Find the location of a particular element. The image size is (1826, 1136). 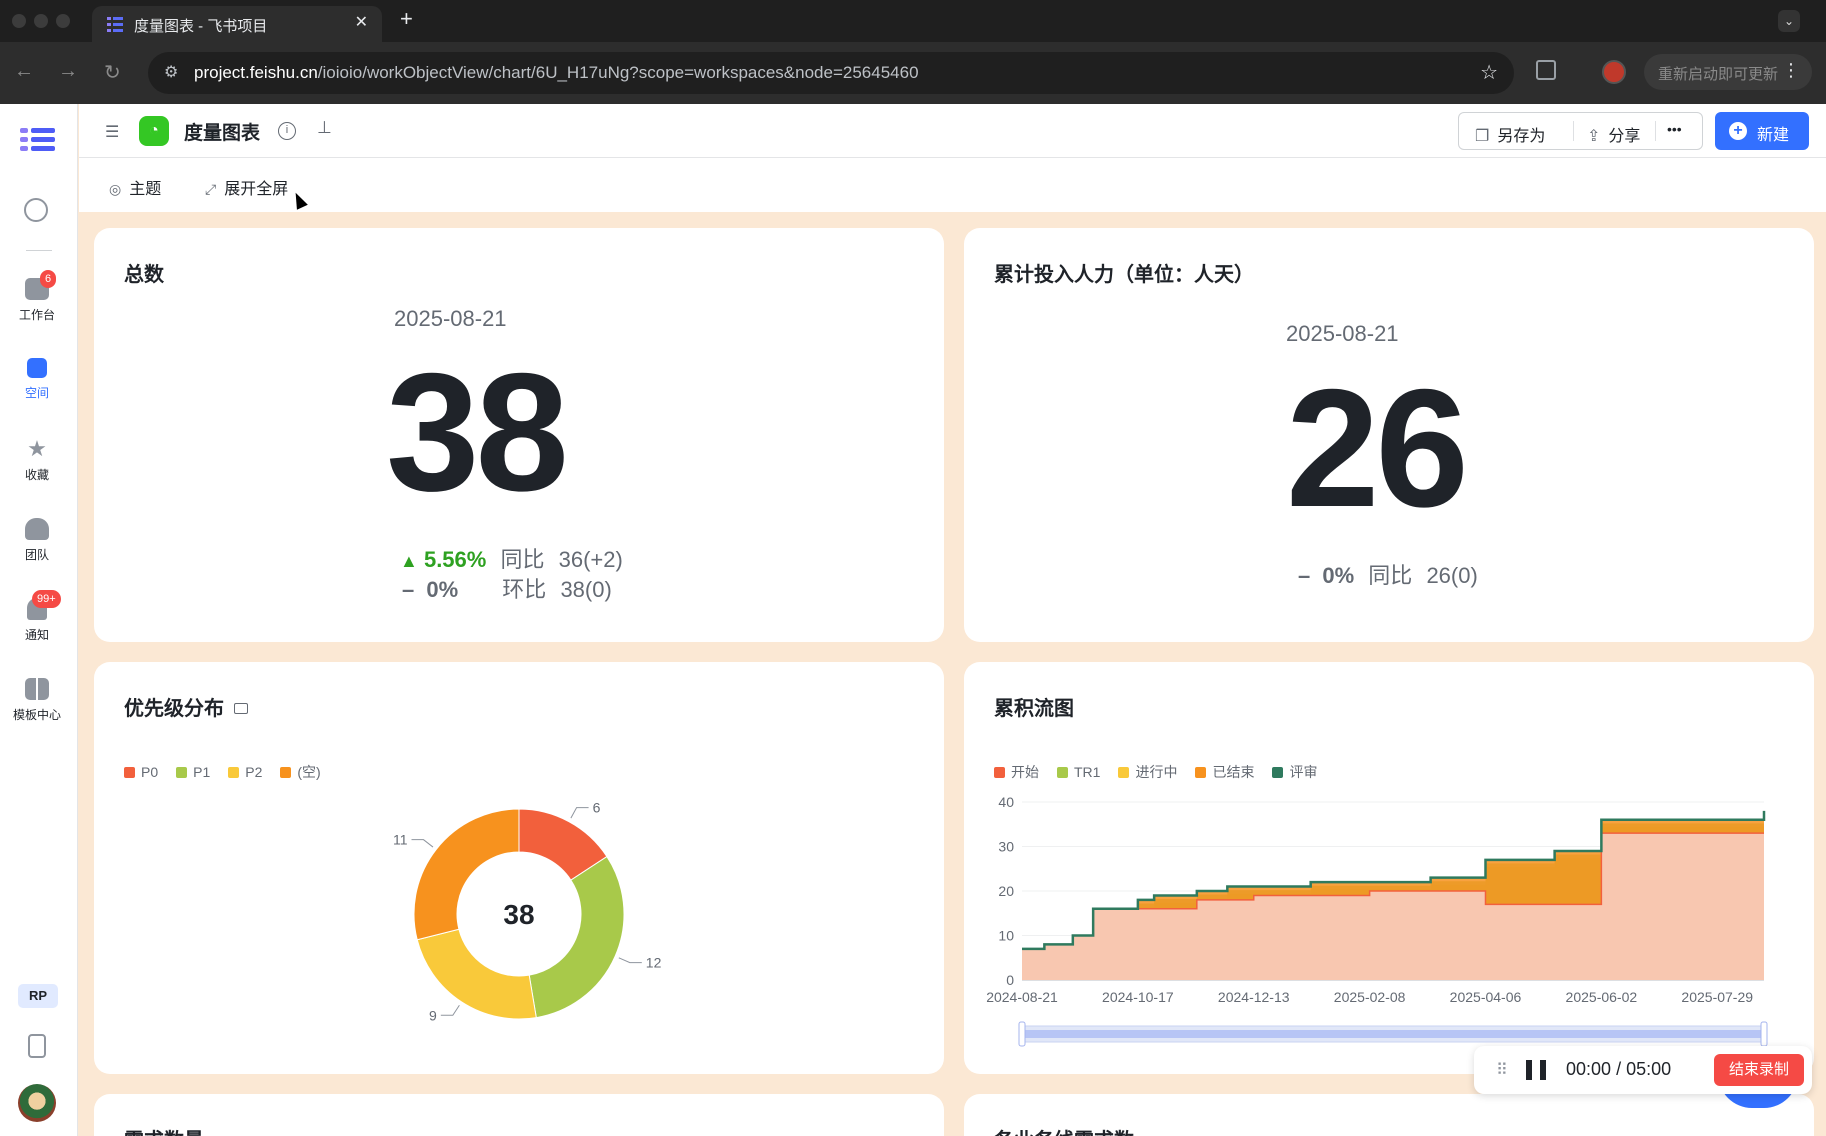

theme-label: 主题 is located at coordinates (145, 189).